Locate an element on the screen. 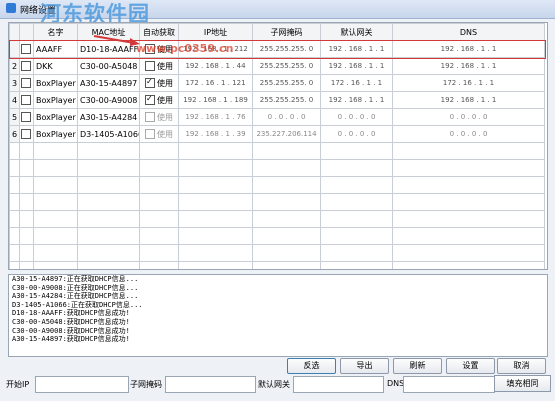 This screenshot has height=401, width=555. device-name: DKK is located at coordinates (55, 66).